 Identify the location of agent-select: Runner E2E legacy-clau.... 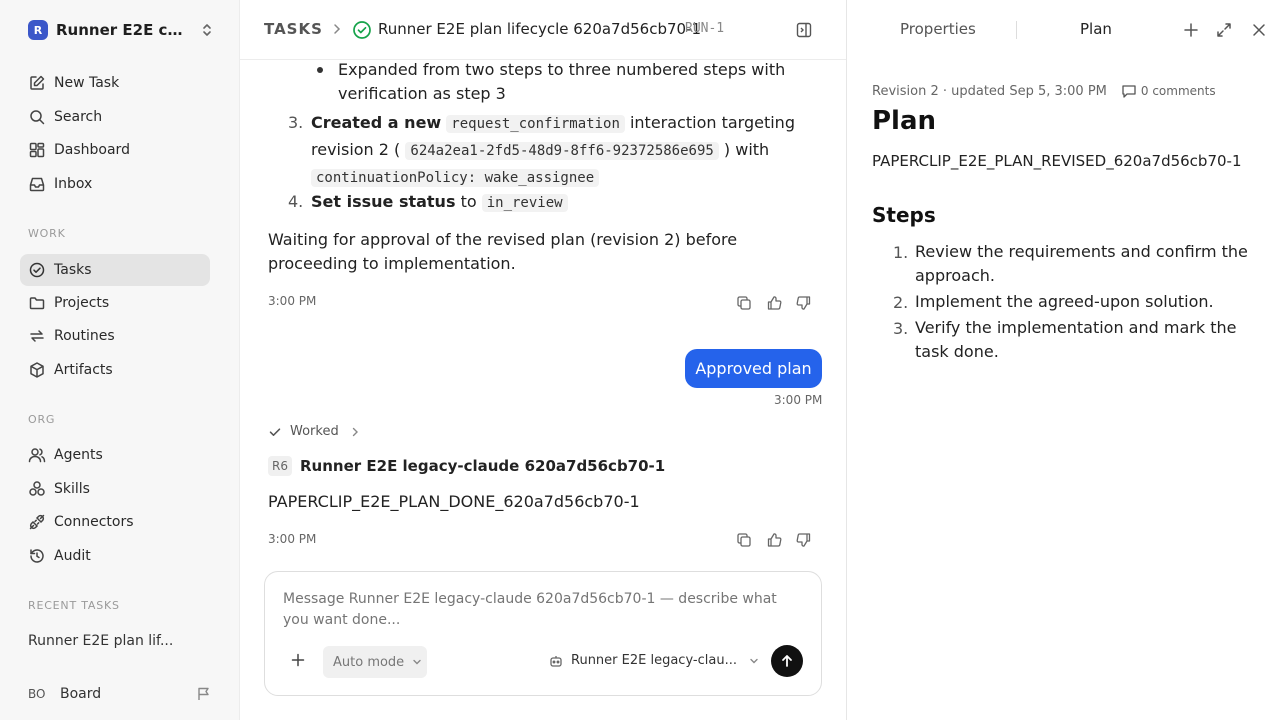
(654, 660).